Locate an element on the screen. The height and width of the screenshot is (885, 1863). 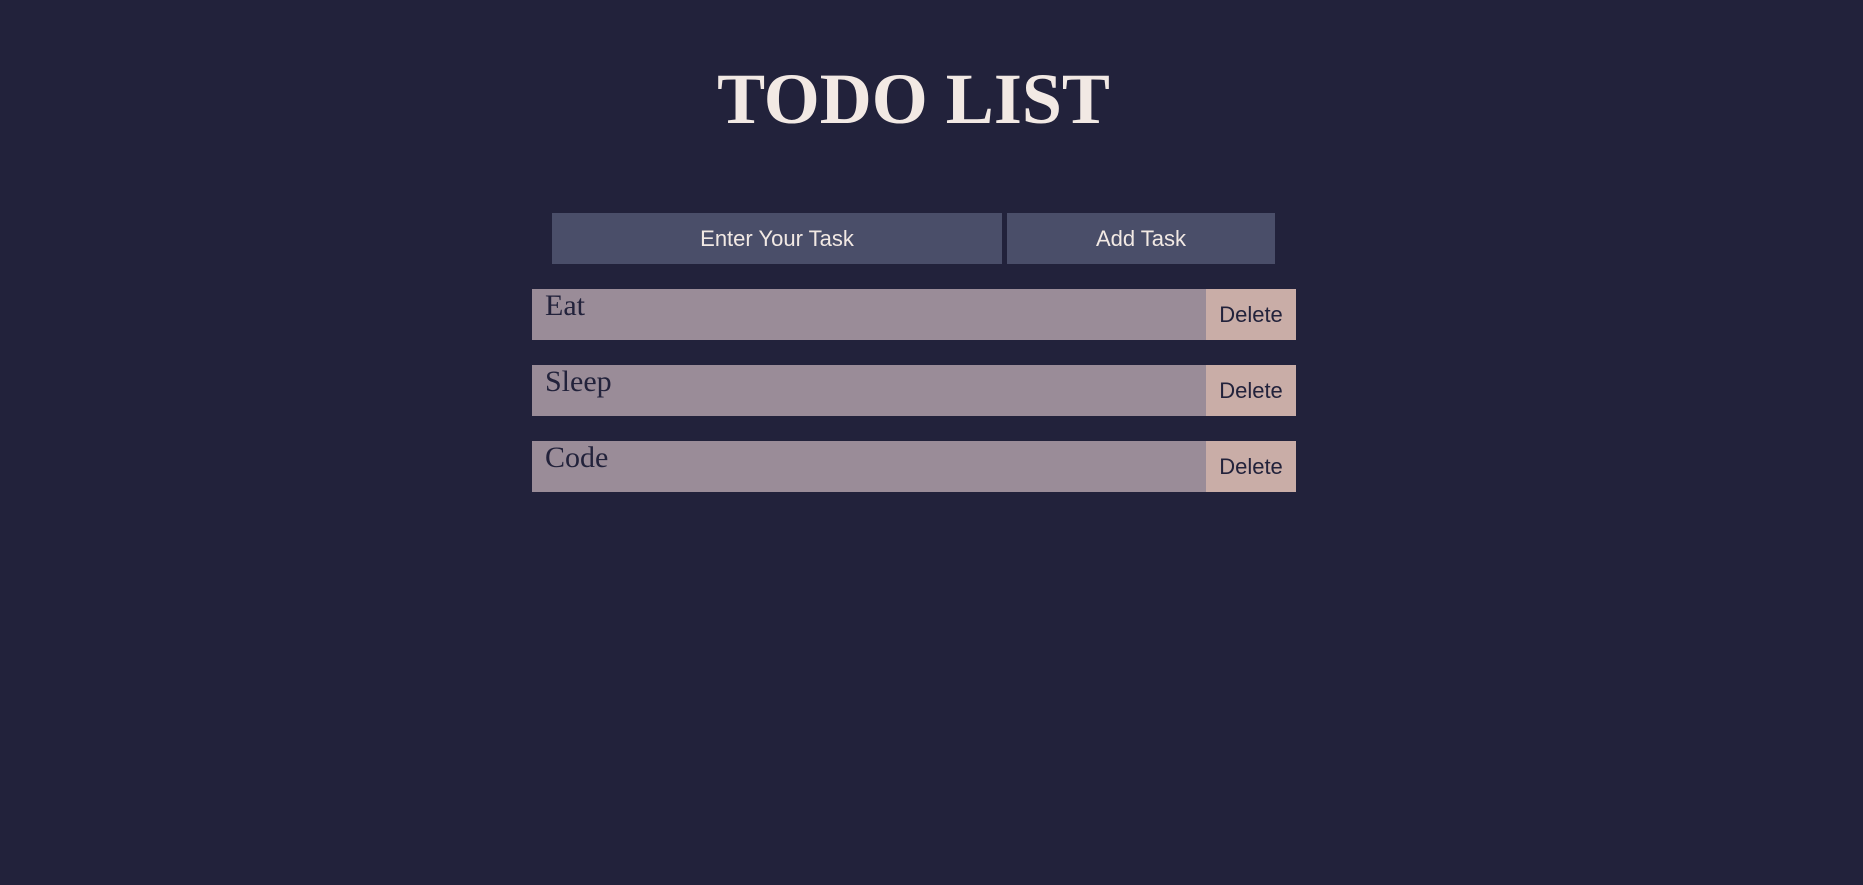
task-list: Eat Delete Sleep Delete Code Delete is located at coordinates (914, 403).